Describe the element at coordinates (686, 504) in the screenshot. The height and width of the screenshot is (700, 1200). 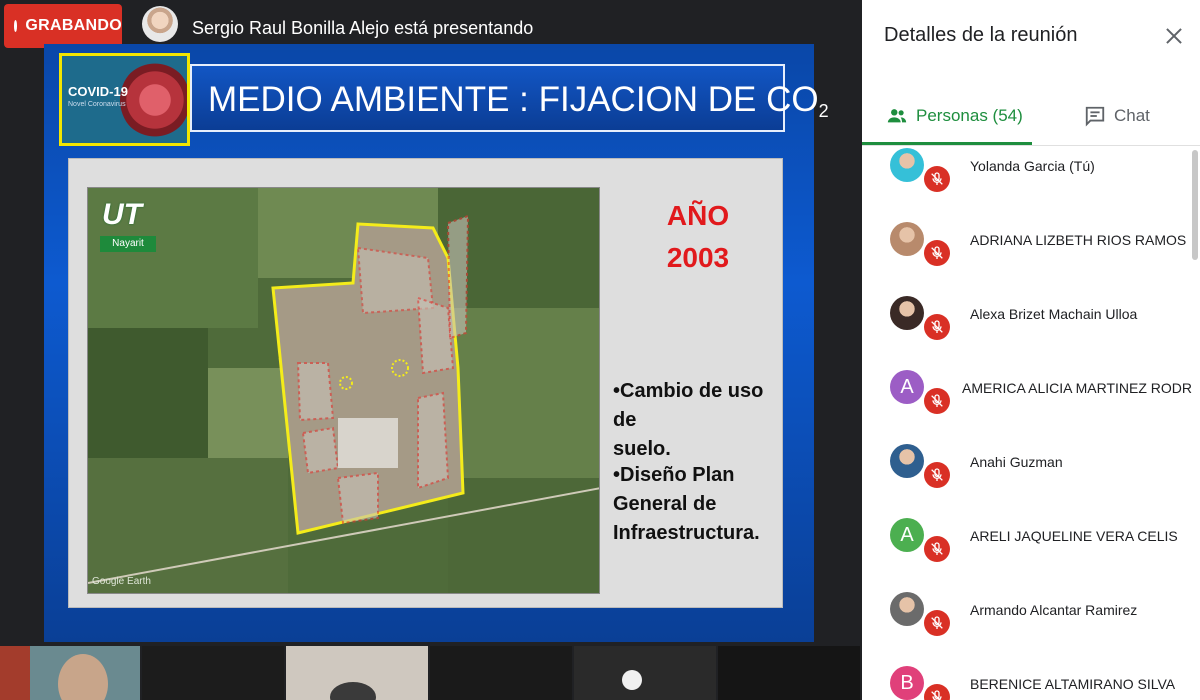
I see `bullet-infrastructure-plan: •Diseño Plan General de Infraestructura.` at that location.